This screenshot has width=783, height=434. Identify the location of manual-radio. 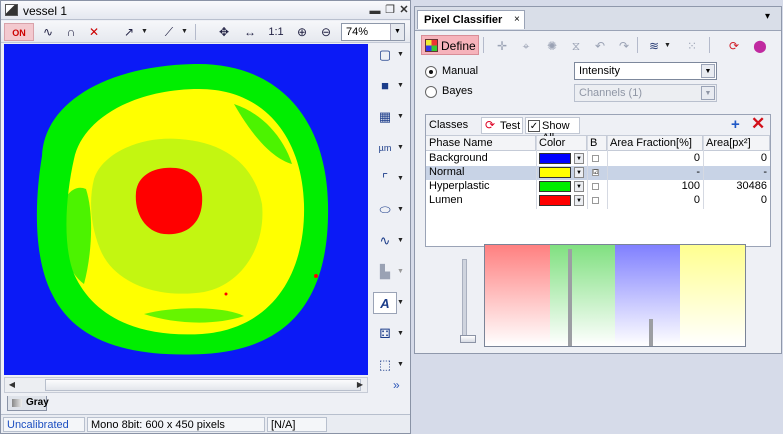
(431, 72).